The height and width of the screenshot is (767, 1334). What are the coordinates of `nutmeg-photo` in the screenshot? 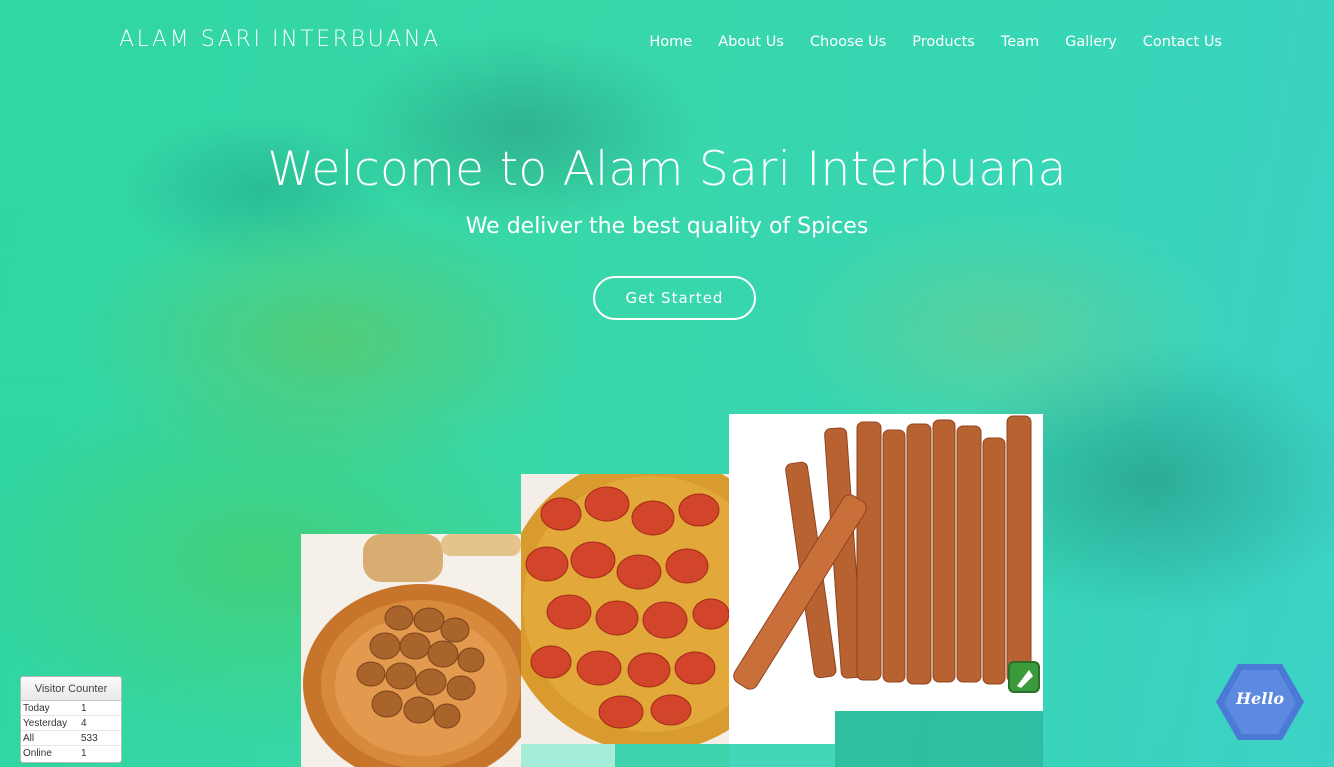 It's located at (411, 650).